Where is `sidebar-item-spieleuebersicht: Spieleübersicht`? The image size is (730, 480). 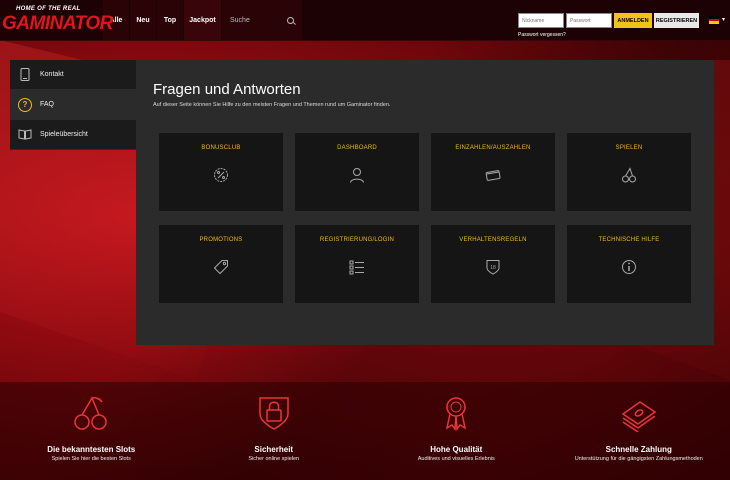 sidebar-item-spieleuebersicht: Spieleübersicht is located at coordinates (73, 135).